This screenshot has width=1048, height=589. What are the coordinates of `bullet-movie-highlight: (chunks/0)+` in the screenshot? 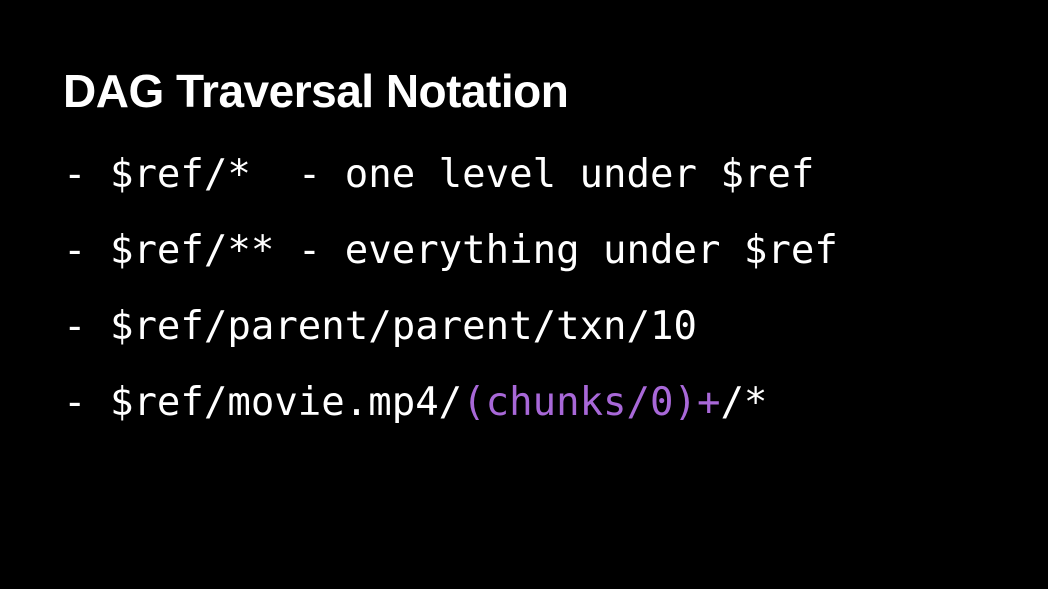 It's located at (591, 402).